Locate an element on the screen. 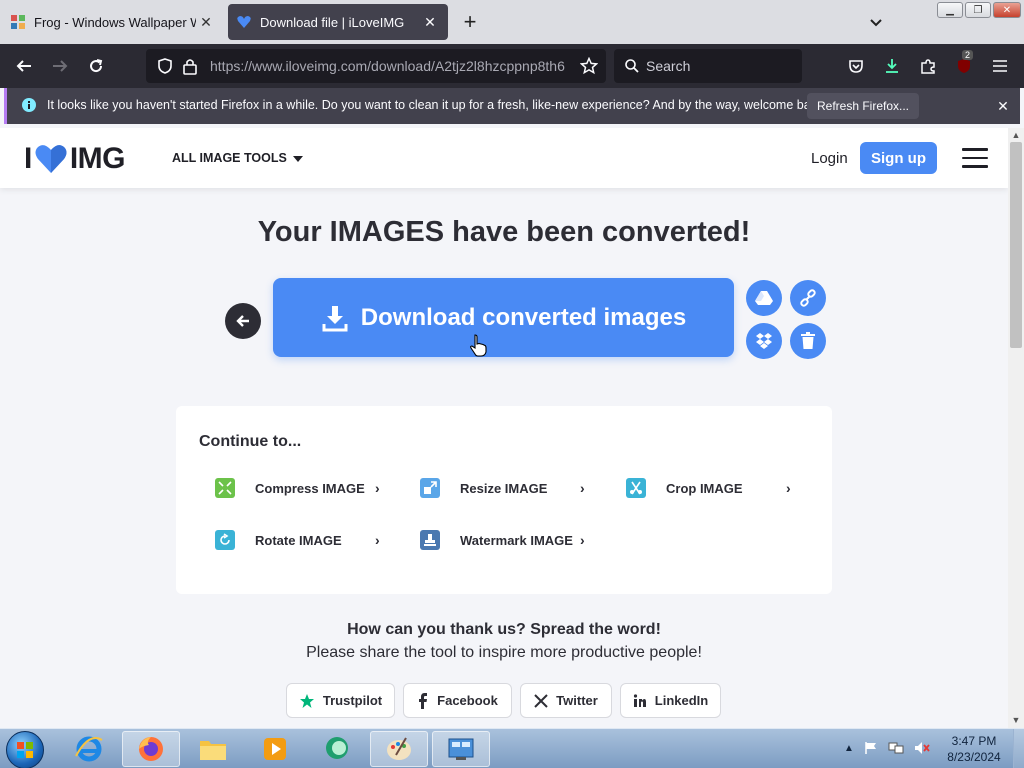 This screenshot has height=768, width=1024. site-header: I IMG ALL IMAGE TOOLS Login Sign up is located at coordinates (504, 158).